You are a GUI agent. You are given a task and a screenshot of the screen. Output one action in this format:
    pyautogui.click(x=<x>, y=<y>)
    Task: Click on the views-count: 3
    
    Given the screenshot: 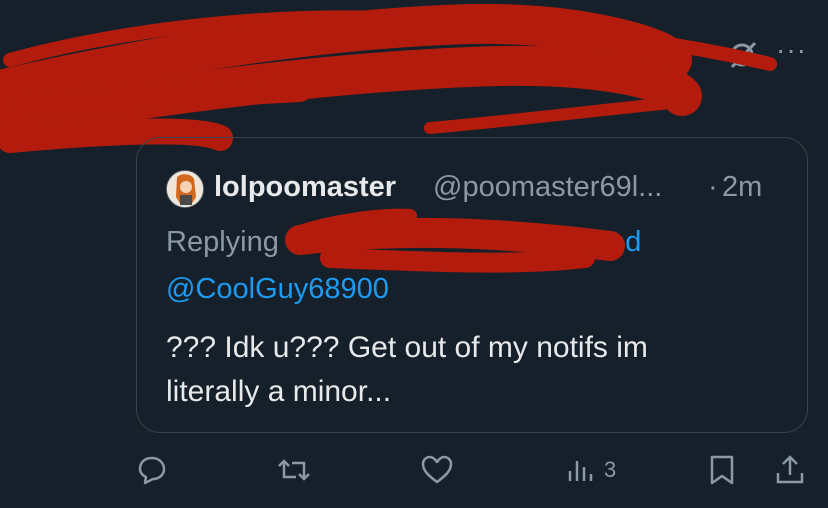 What is the action you would take?
    pyautogui.click(x=610, y=469)
    